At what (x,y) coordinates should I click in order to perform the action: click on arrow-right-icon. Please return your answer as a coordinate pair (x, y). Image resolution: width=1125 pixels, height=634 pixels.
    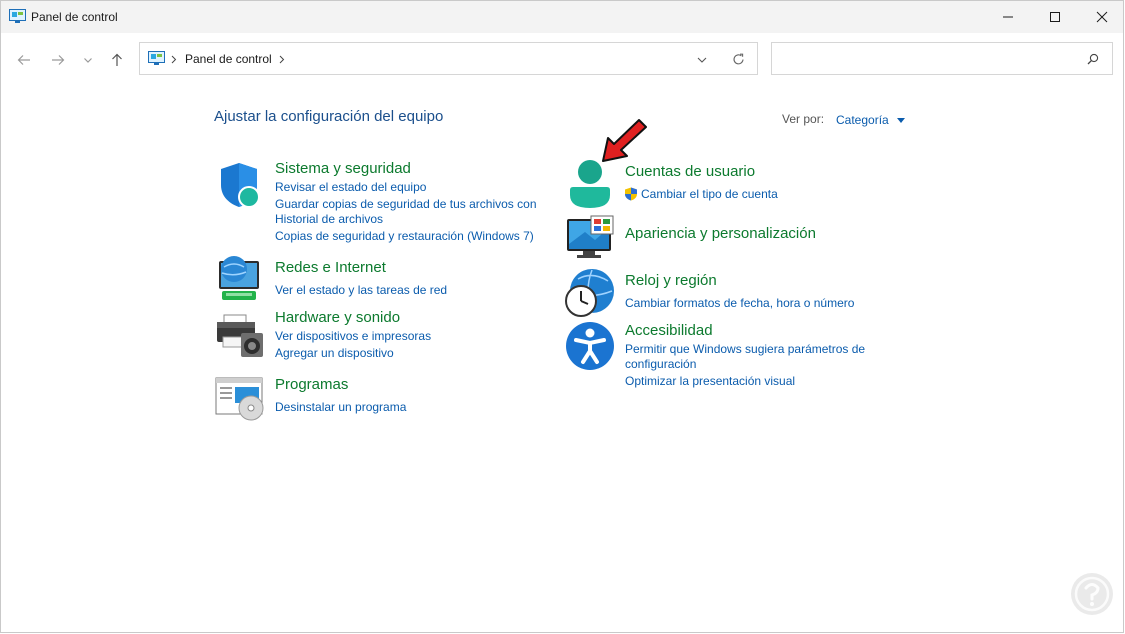
    Looking at the image, I should click on (58, 60).